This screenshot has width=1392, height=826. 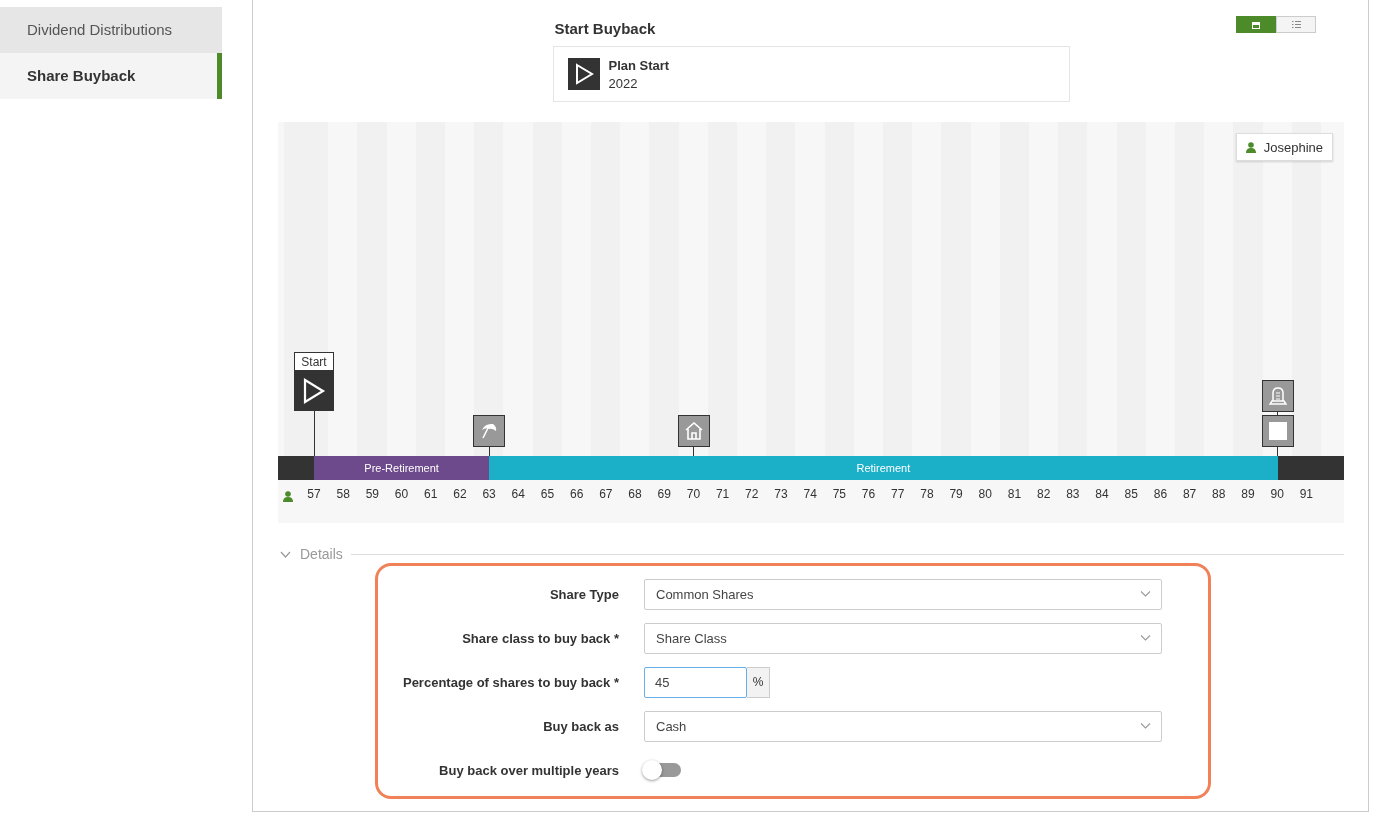 What do you see at coordinates (606, 494) in the screenshot?
I see `age-label: 67` at bounding box center [606, 494].